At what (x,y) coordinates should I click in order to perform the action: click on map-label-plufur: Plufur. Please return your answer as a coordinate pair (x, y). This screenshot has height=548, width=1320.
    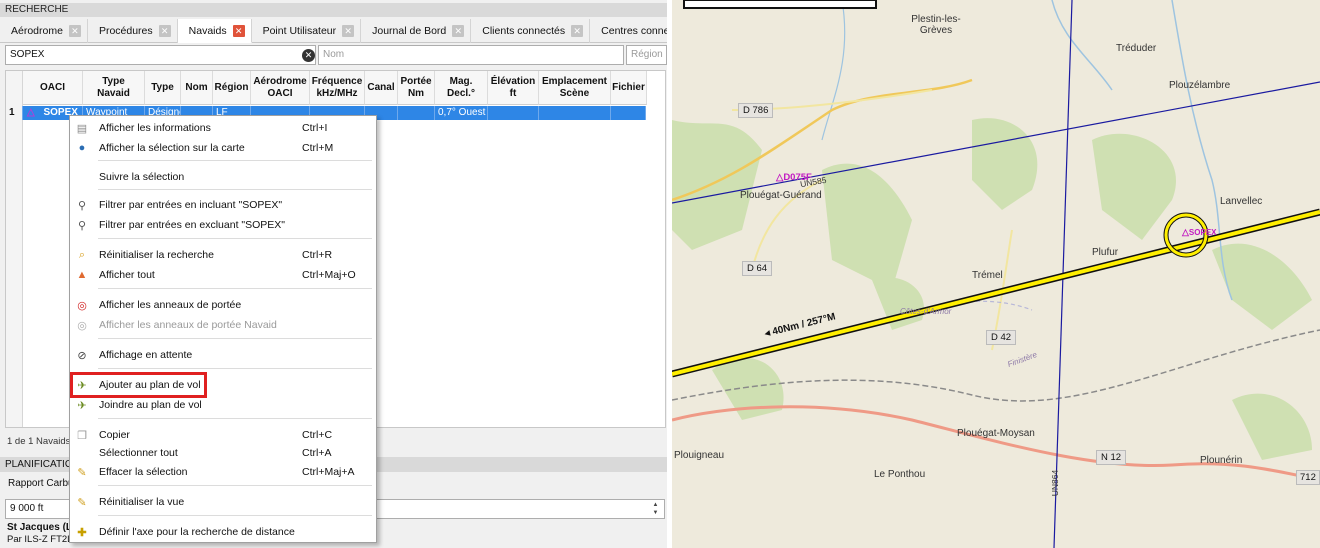
    Looking at the image, I should click on (1105, 252).